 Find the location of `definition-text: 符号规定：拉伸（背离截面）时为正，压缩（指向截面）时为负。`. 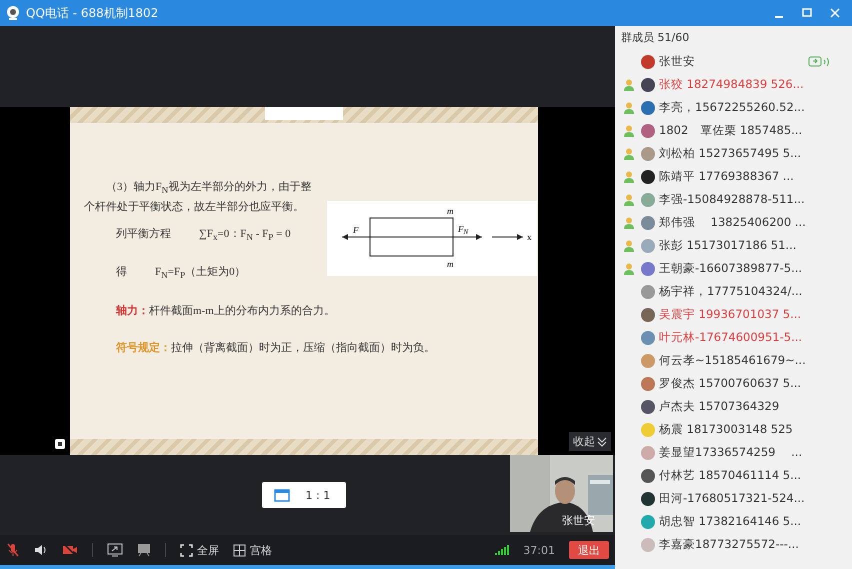

definition-text: 符号规定：拉伸（背离截面）时为正，压缩（指向截面）时为负。 is located at coordinates (275, 347).